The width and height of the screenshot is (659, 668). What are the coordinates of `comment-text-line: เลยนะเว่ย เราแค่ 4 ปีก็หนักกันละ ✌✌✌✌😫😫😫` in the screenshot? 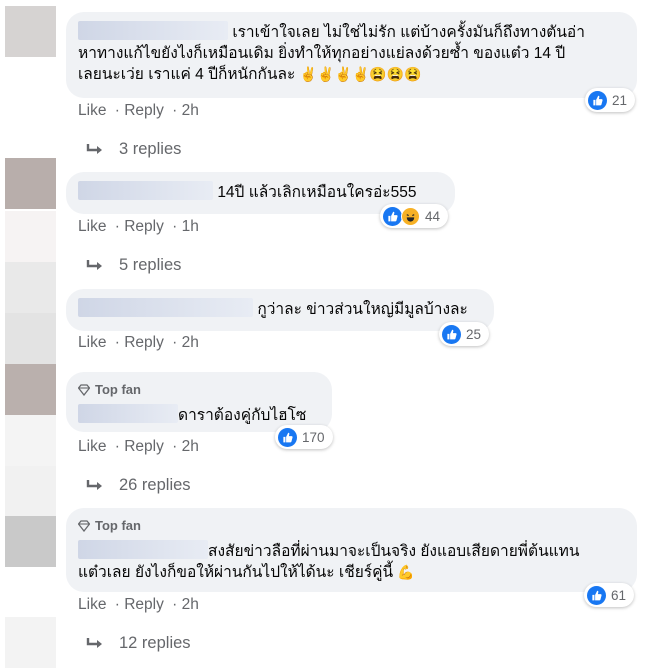 It's located at (250, 74).